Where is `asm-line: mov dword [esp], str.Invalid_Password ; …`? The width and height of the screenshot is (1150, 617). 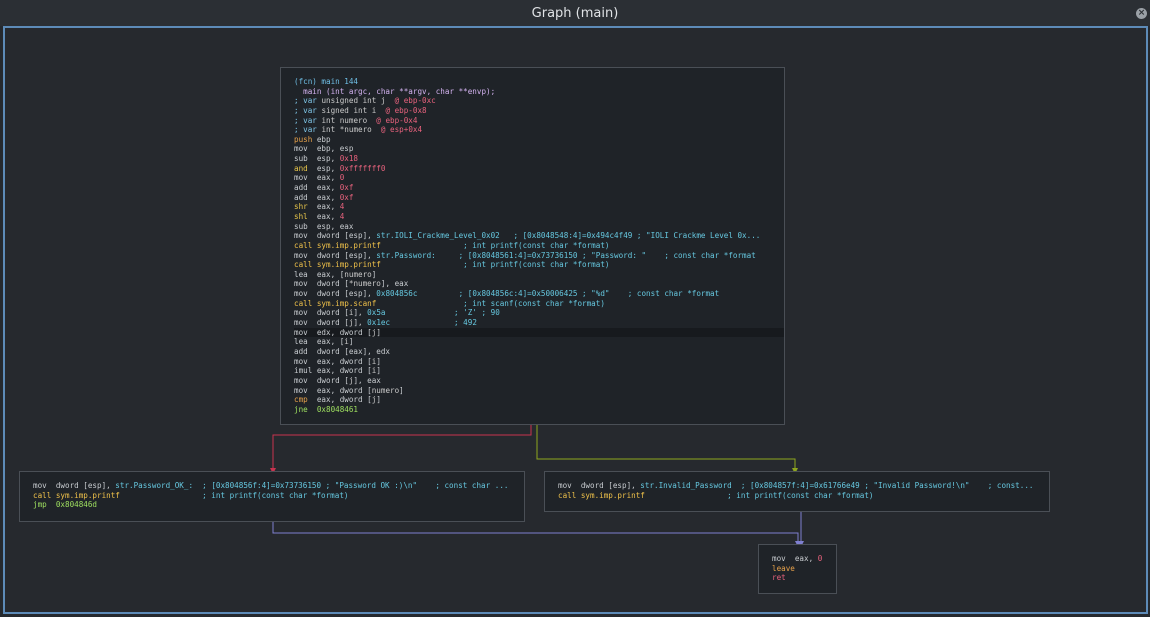 asm-line: mov dword [esp], str.Invalid_Password ; … is located at coordinates (803, 486).